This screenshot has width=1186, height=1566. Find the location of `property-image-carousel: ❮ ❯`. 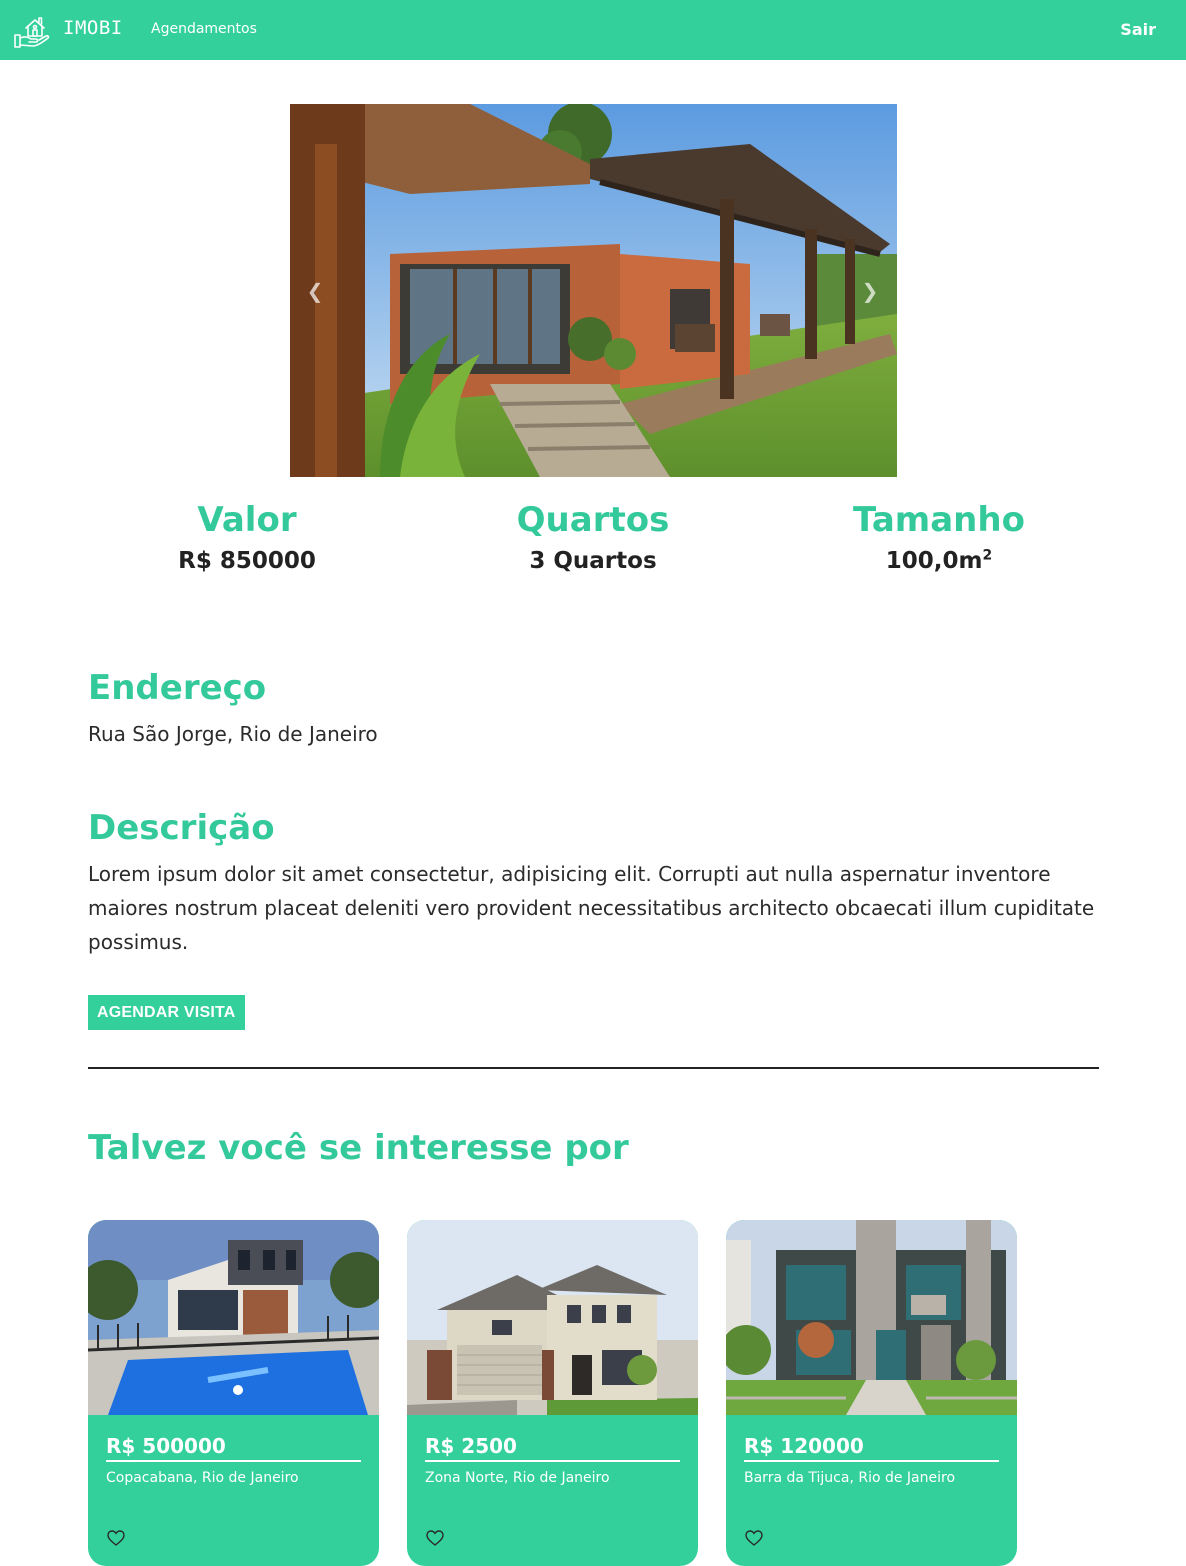

property-image-carousel: ❮ ❯ is located at coordinates (593, 290).